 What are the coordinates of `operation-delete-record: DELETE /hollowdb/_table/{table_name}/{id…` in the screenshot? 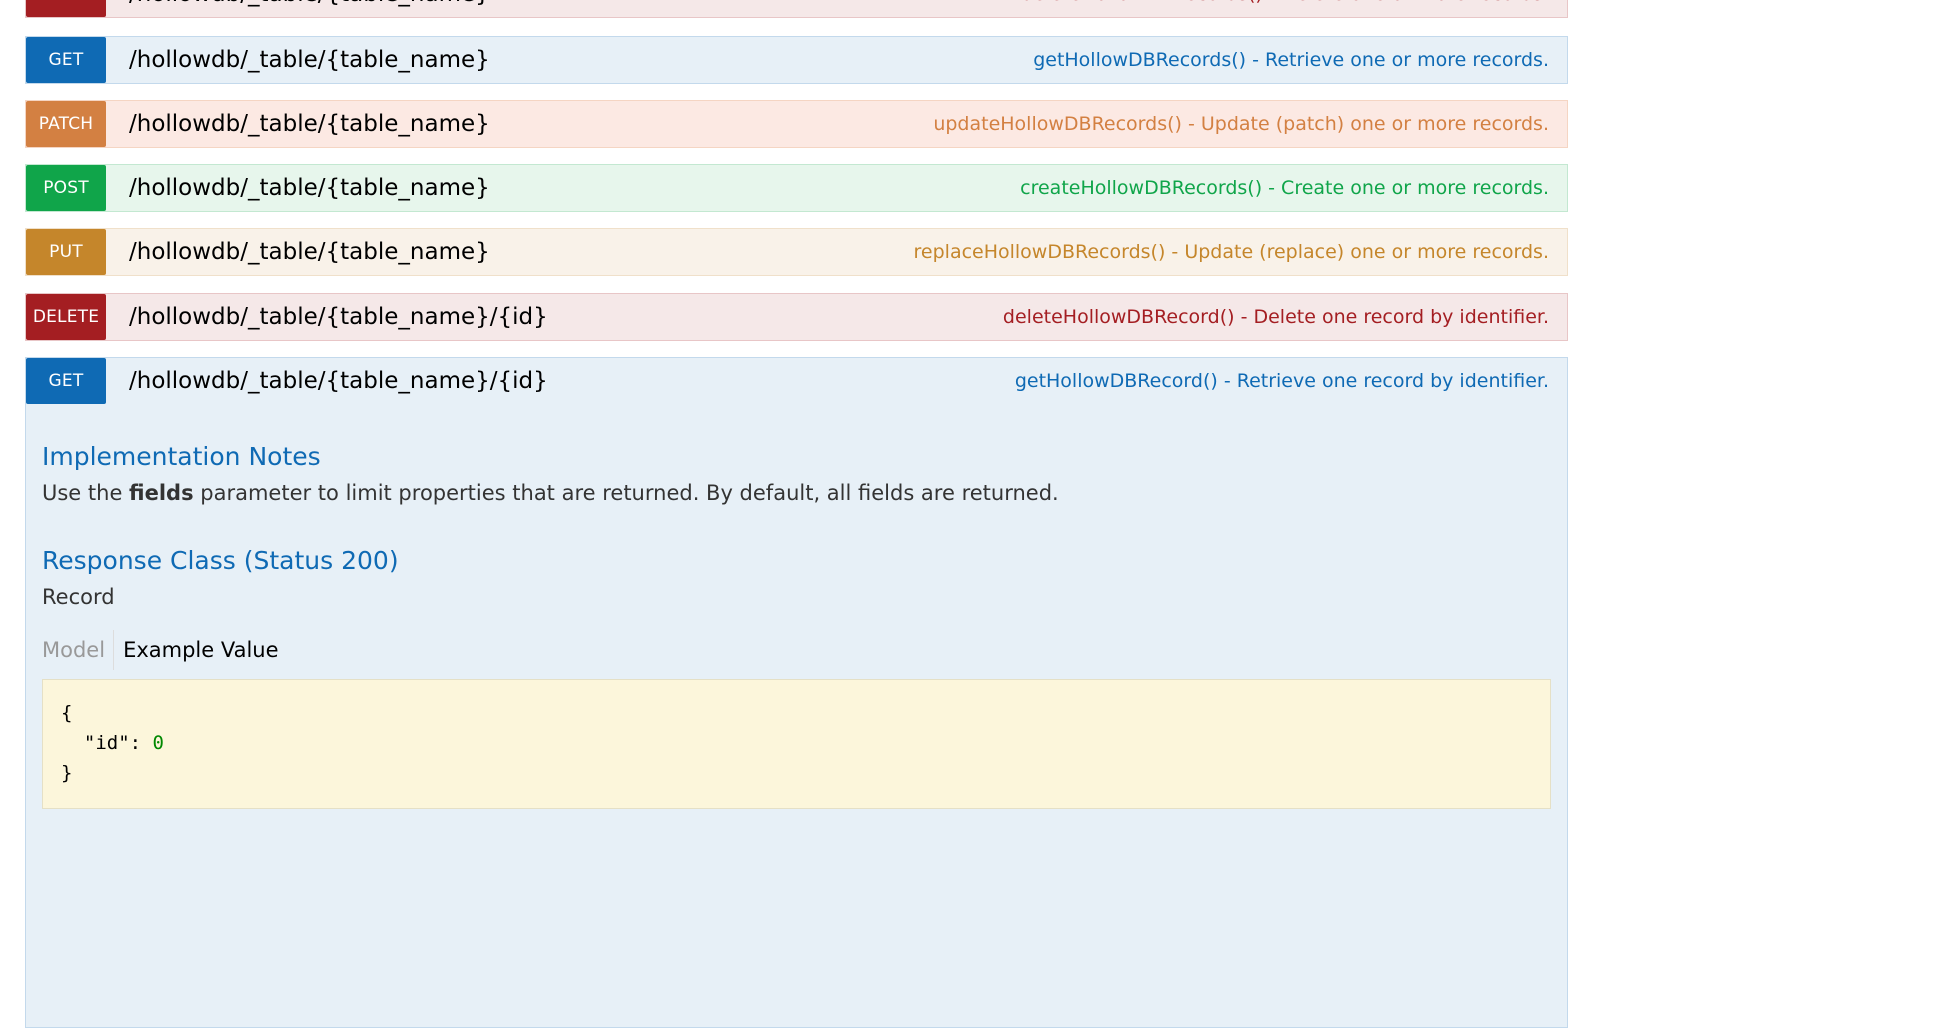 It's located at (796, 317).